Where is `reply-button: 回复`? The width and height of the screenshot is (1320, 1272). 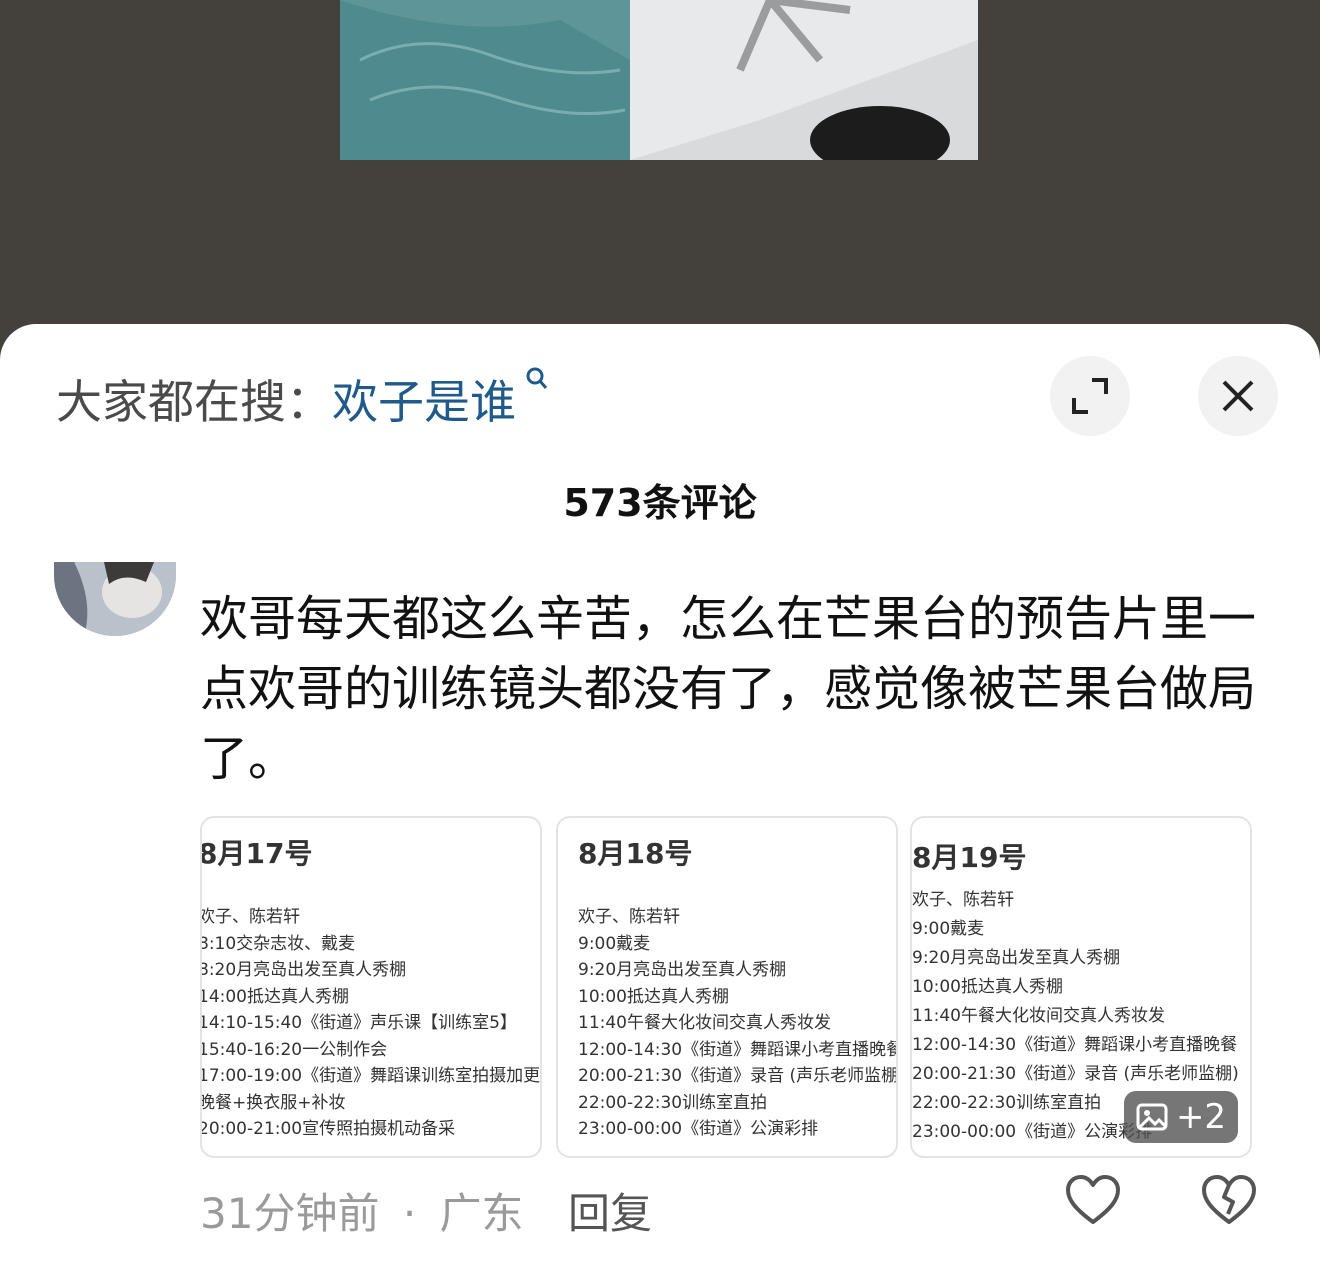
reply-button: 回复 is located at coordinates (610, 1210).